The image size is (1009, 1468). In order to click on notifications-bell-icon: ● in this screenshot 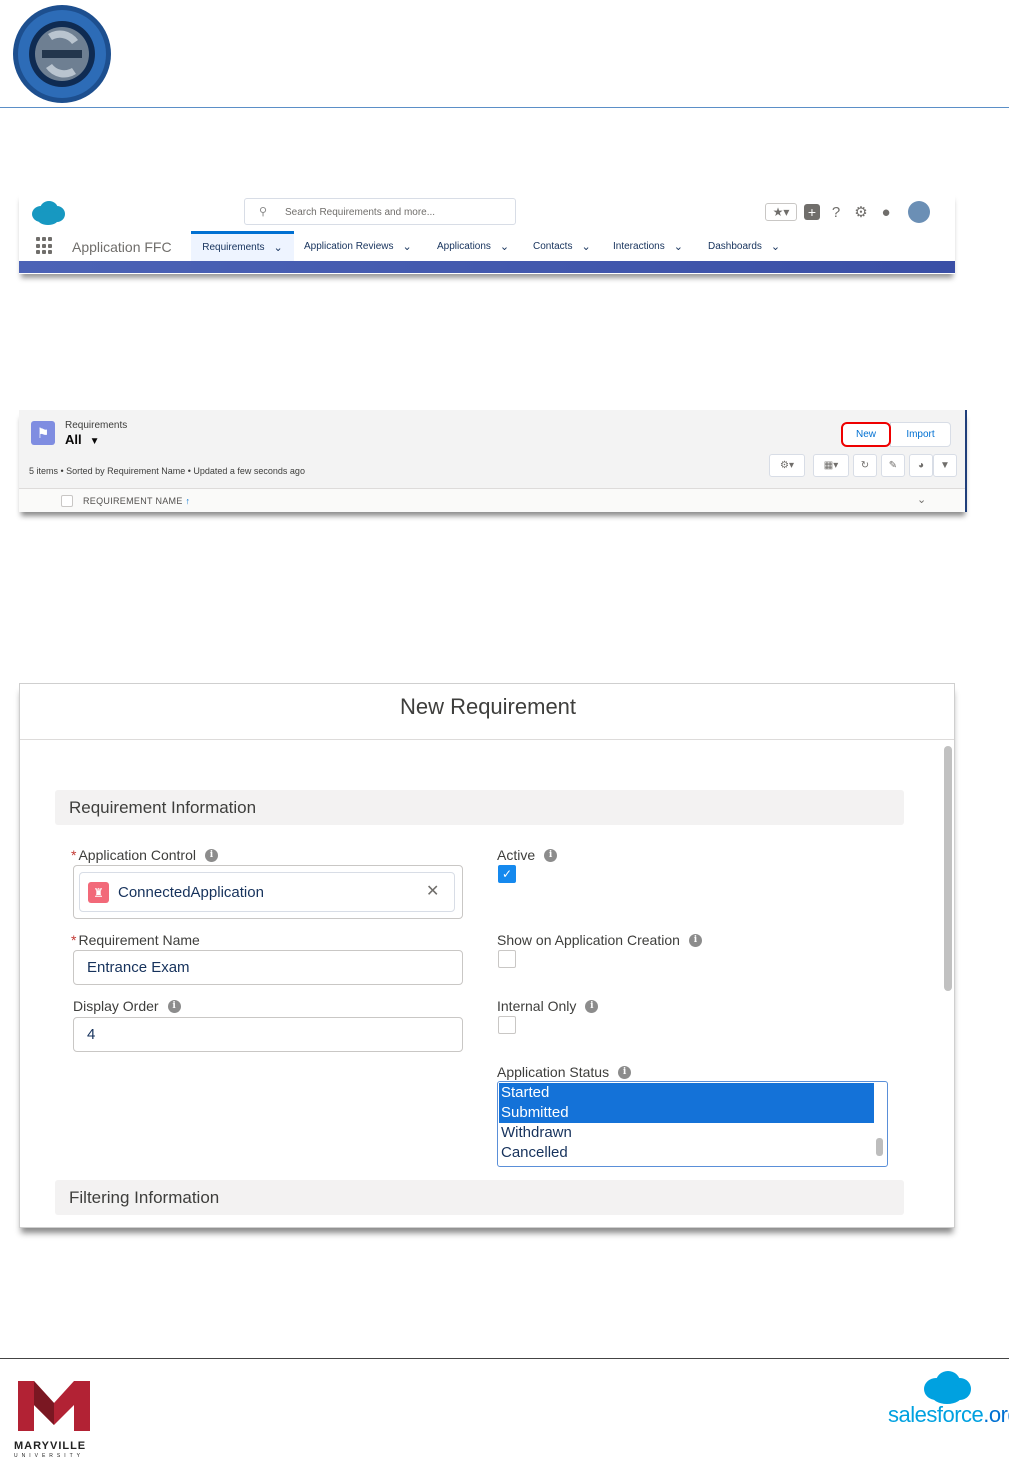, I will do `click(886, 212)`.